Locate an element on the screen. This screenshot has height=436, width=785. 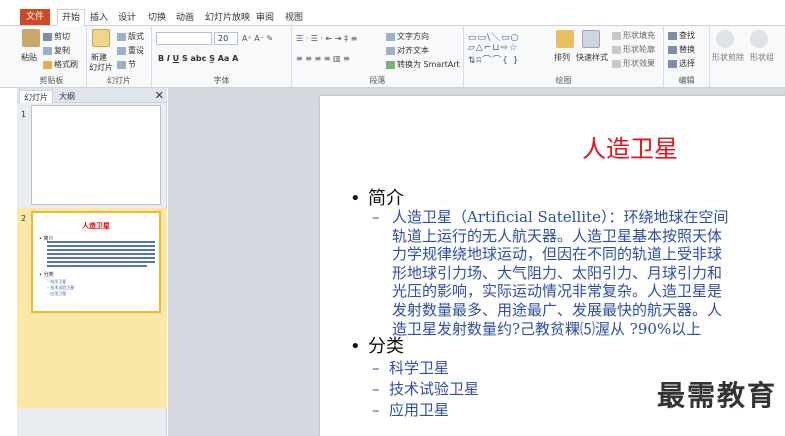
tab-insert: 插入 is located at coordinates (99, 18).